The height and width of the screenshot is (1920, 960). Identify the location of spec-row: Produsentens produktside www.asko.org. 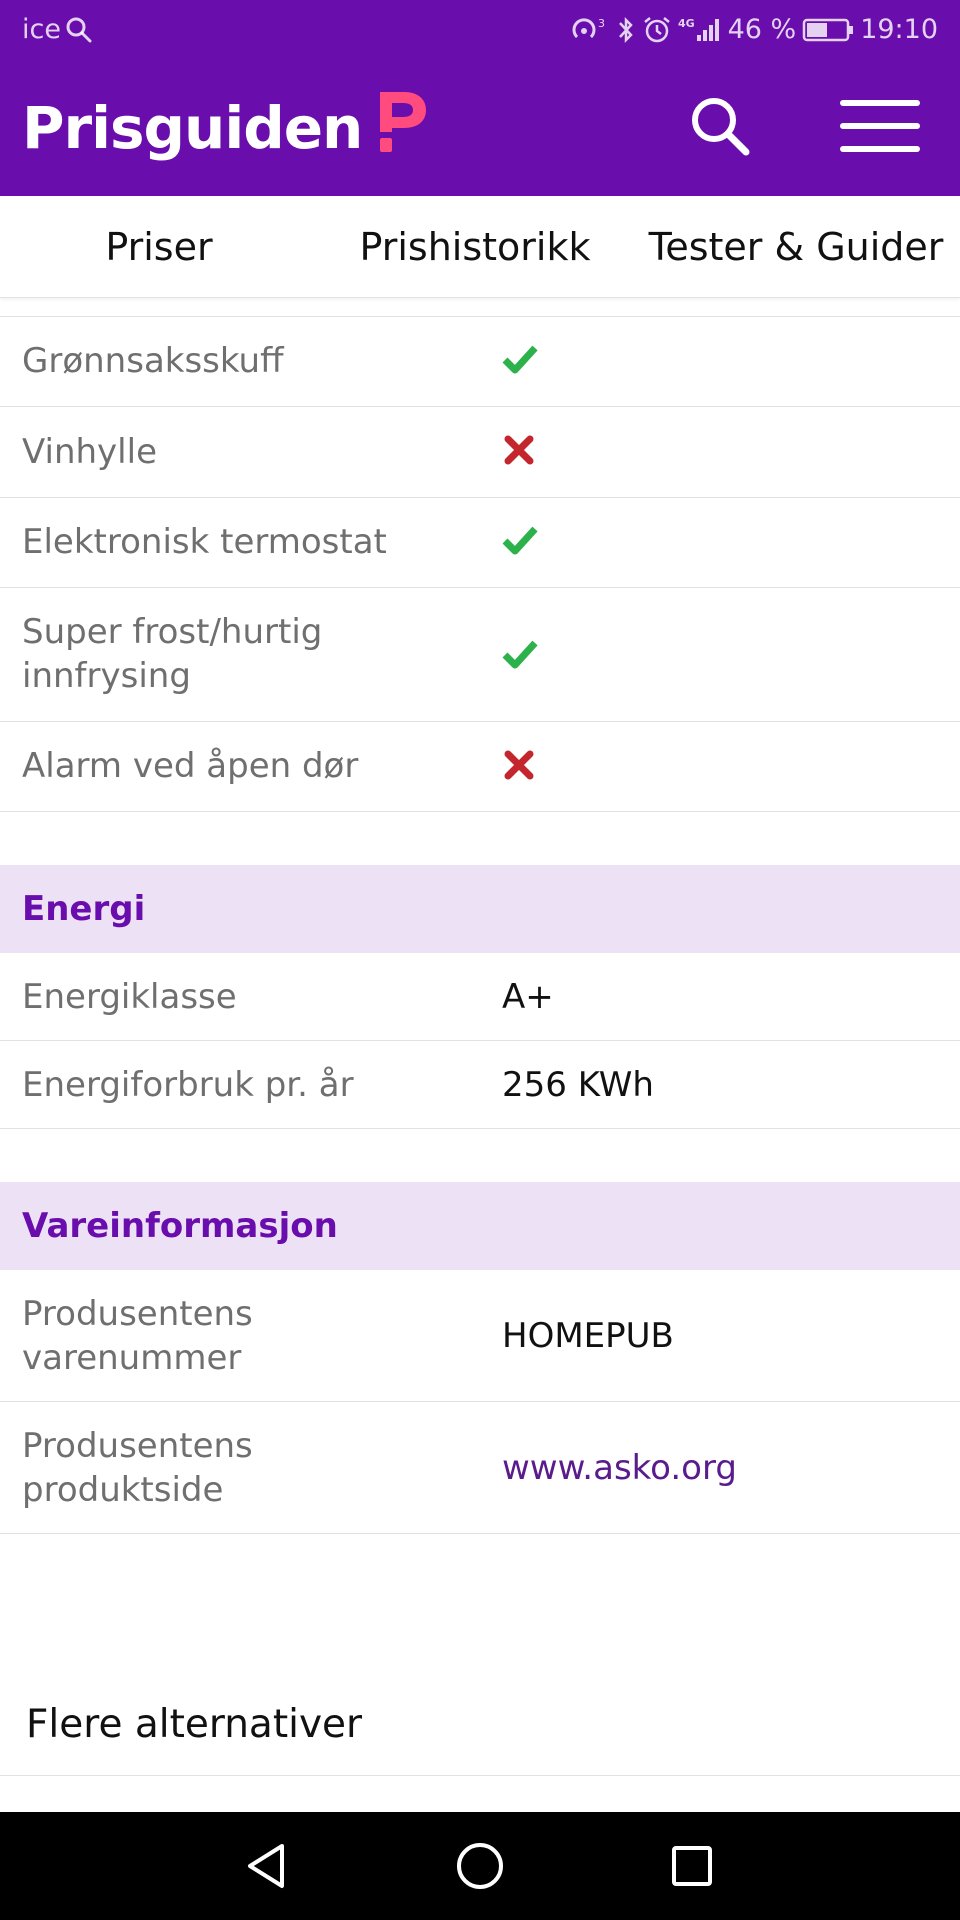
(480, 1468).